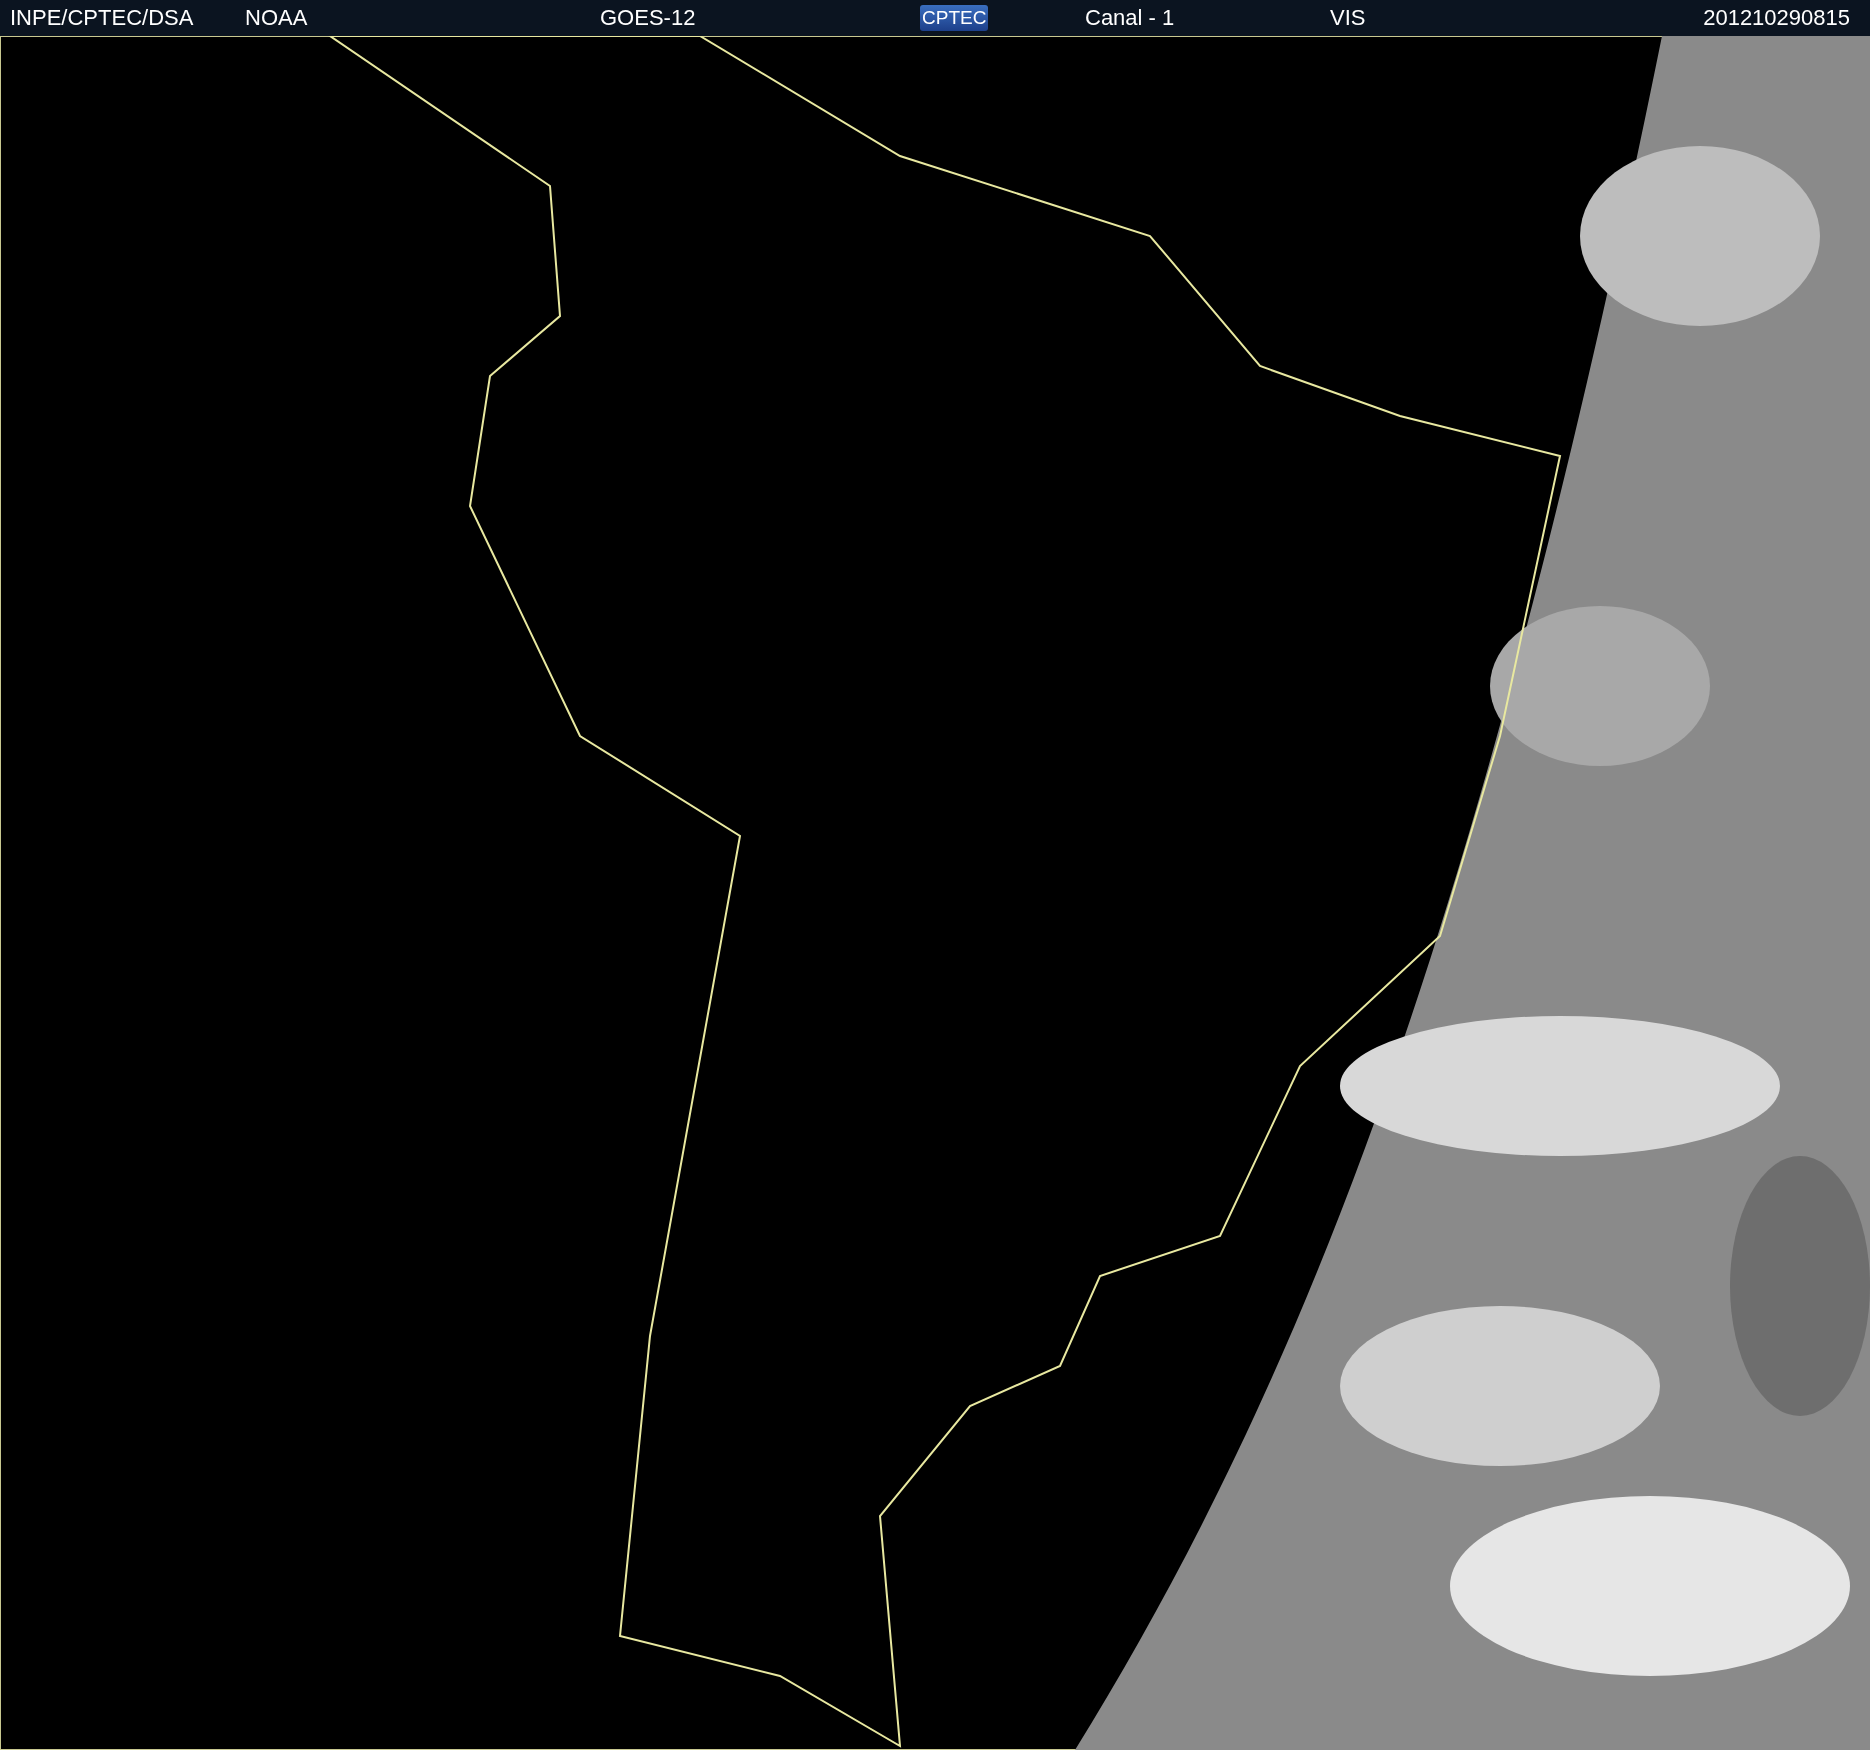  Describe the element at coordinates (276, 18) in the screenshot. I see `agency-label: NOAA` at that location.